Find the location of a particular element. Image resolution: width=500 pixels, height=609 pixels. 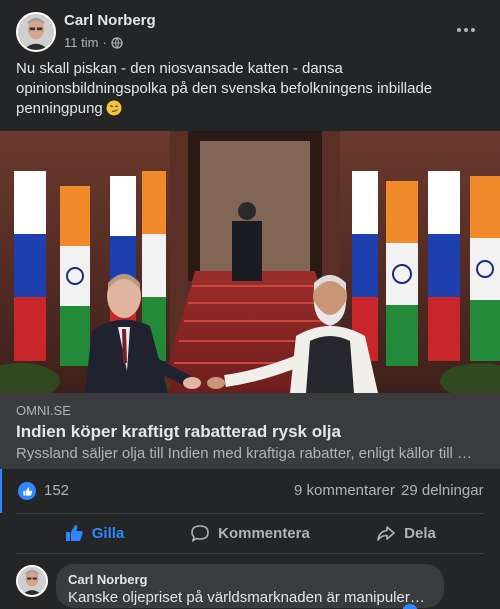

share-button-label: Dela is located at coordinates (420, 533).